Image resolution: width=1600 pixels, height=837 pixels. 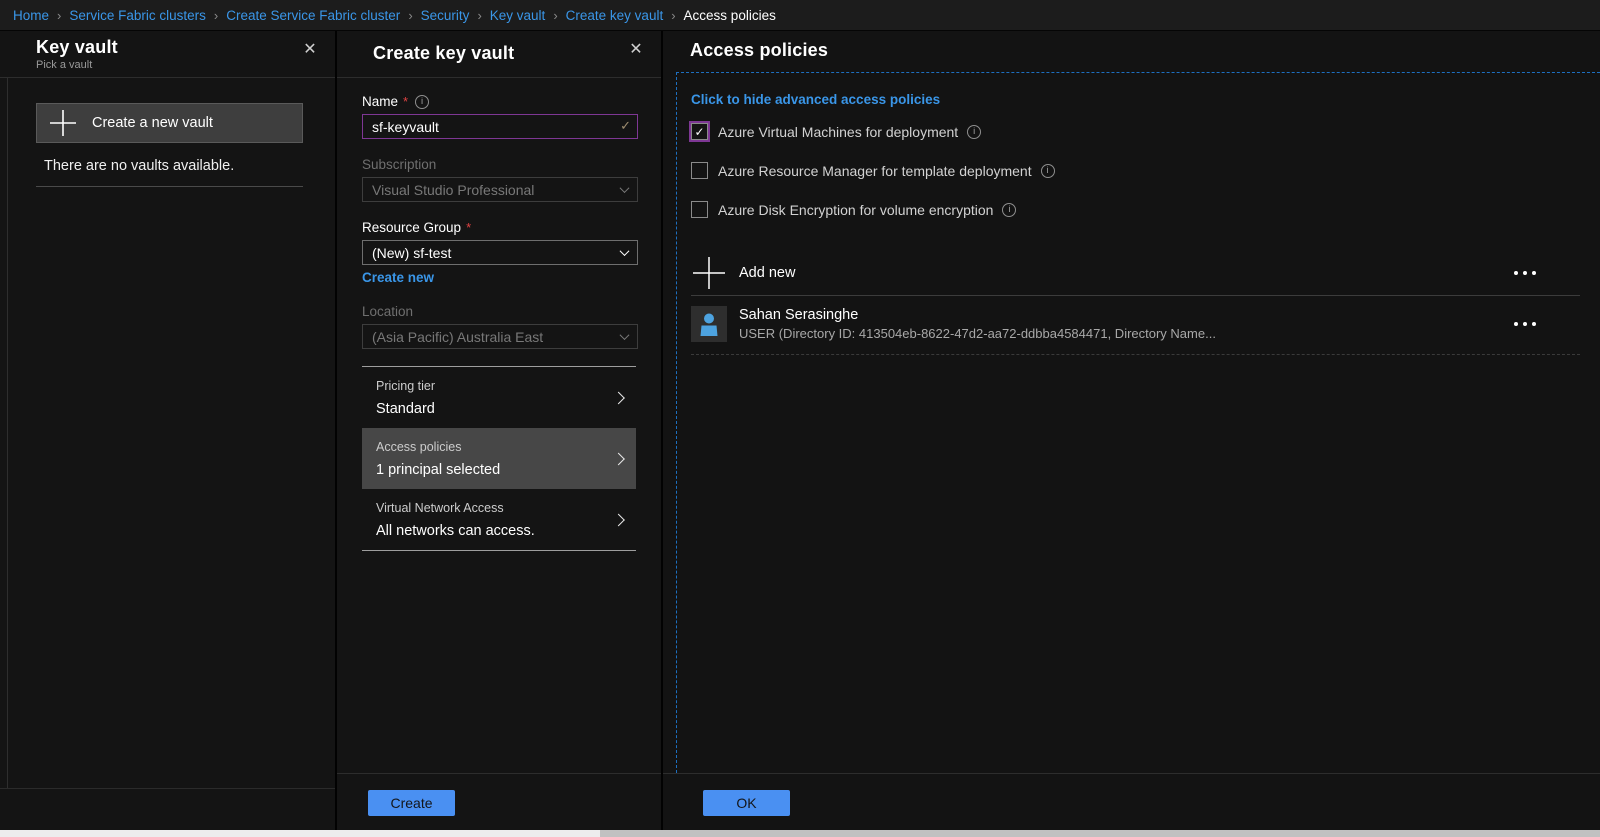 I want to click on location-dropdown: (Asia Pacific) Australia East, so click(x=500, y=336).